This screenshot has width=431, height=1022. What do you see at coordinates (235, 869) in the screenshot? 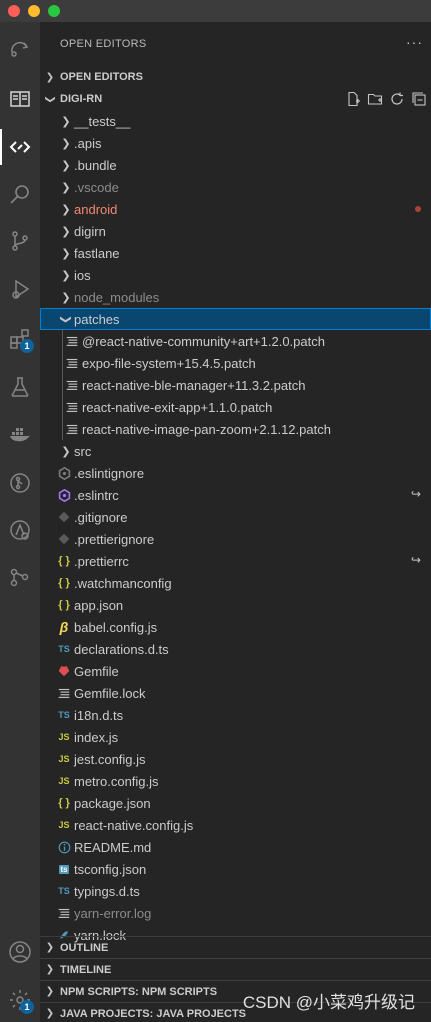
I see `tree-file-item: ts tsconfig.json` at bounding box center [235, 869].